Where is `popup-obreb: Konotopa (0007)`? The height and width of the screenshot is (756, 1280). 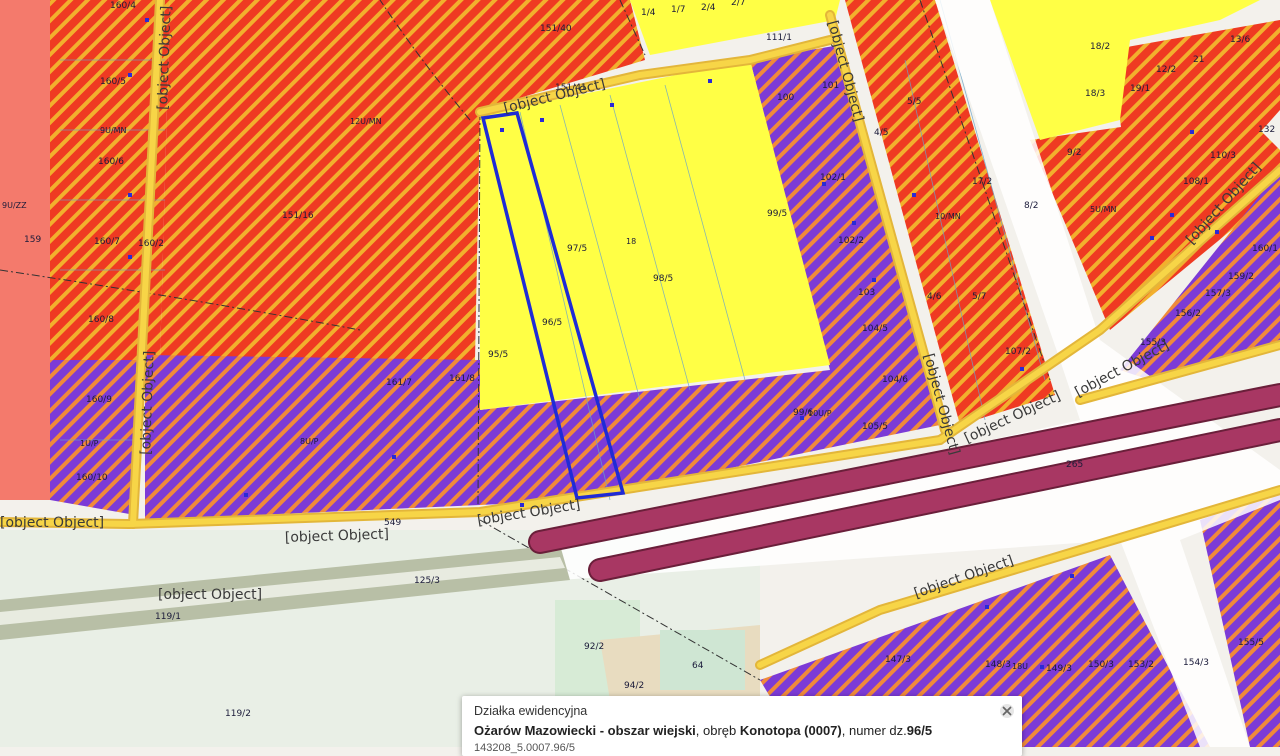 popup-obreb: Konotopa (0007) is located at coordinates (790, 730).